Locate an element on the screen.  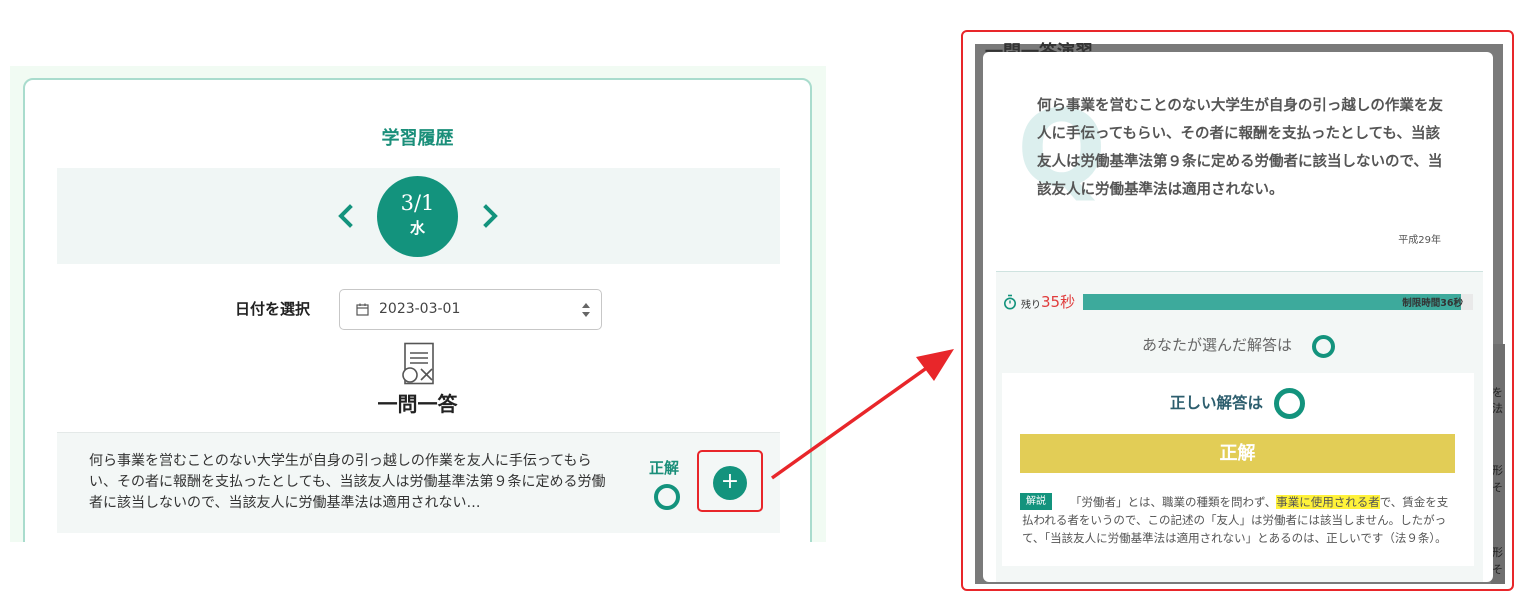
next-date-button is located at coordinates (490, 216).